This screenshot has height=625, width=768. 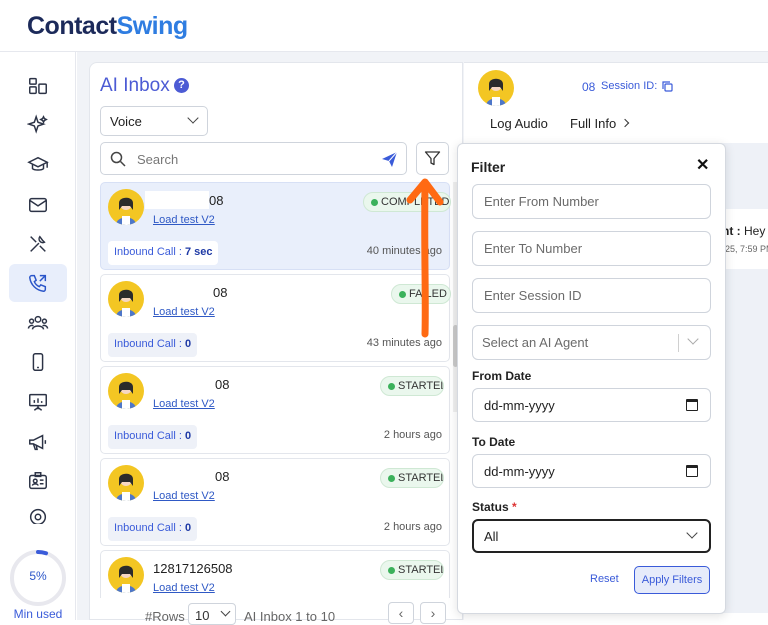 I want to click on to-date-label: To Date, so click(x=494, y=442).